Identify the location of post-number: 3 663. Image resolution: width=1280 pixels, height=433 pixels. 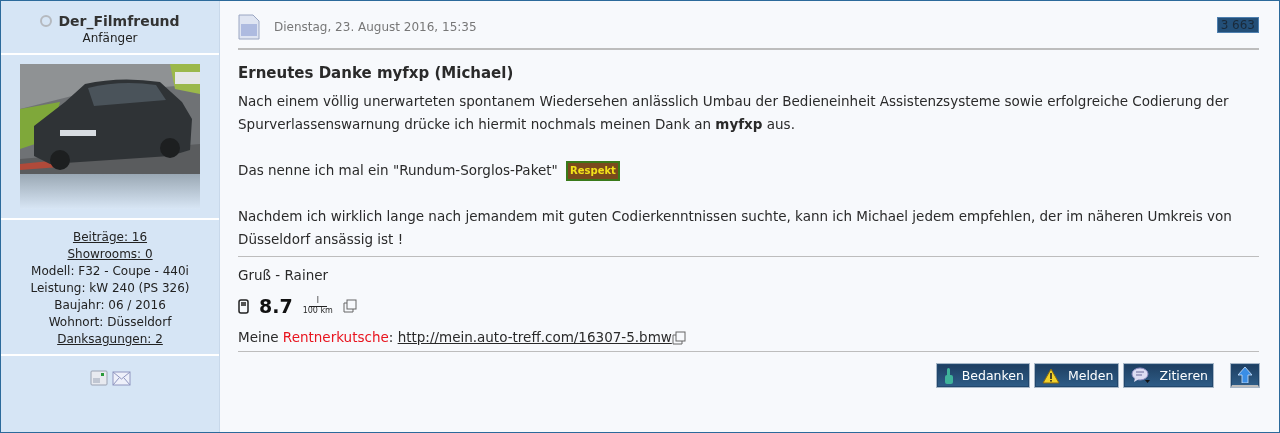
(1237, 25).